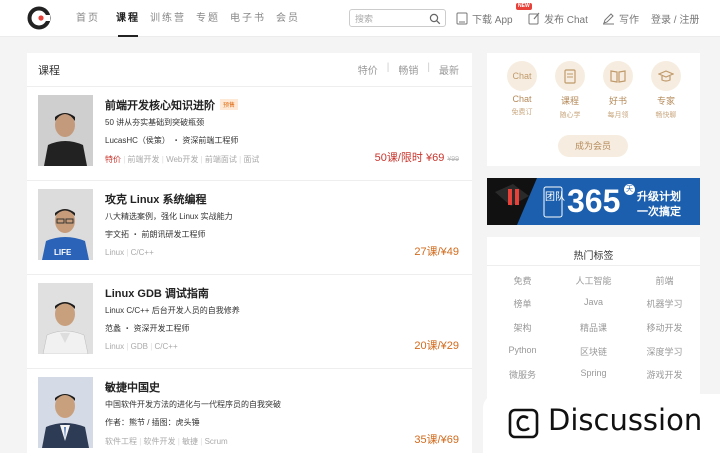  Describe the element at coordinates (675, 18) in the screenshot. I see `login-link: 登录 / 注册` at that location.